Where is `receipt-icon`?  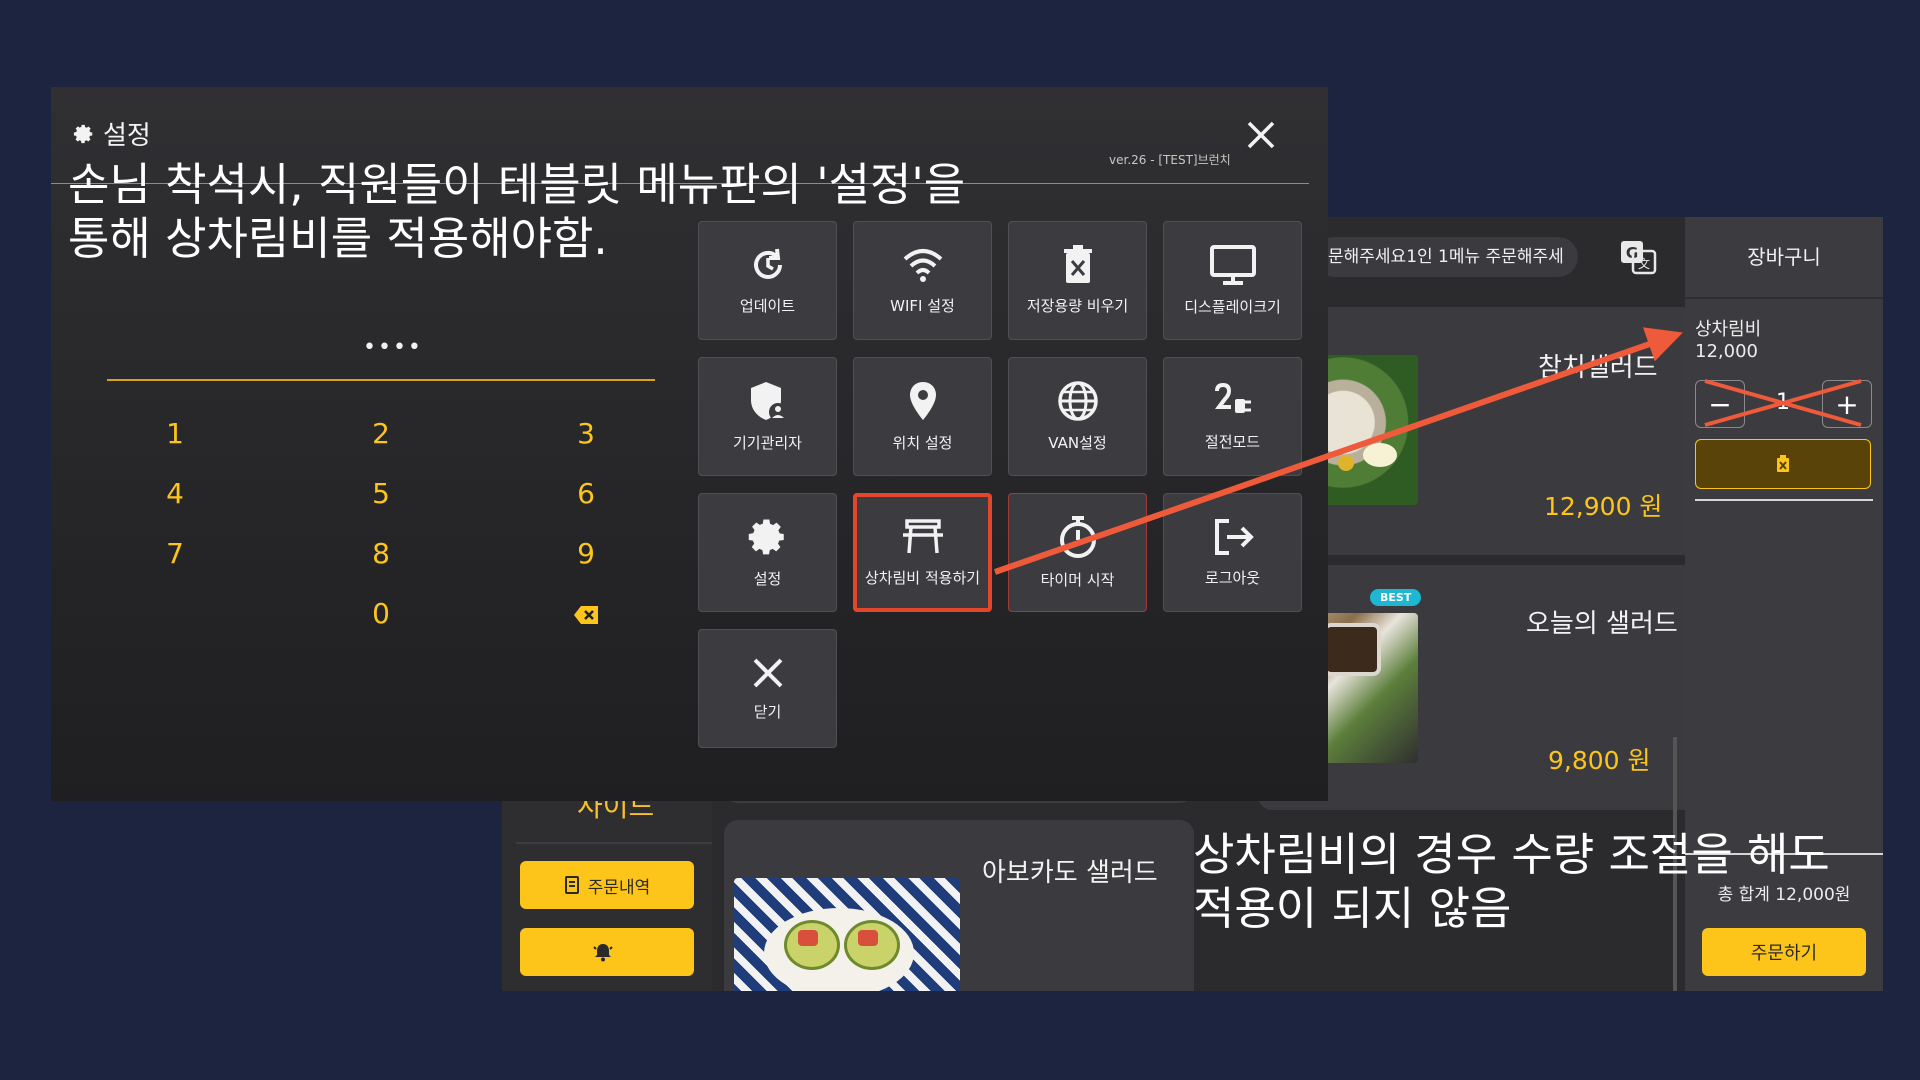 receipt-icon is located at coordinates (571, 885).